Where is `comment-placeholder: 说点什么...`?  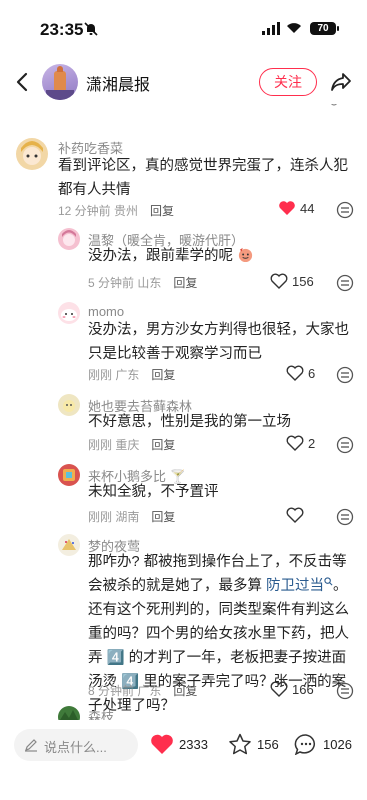 comment-placeholder: 说点什么... is located at coordinates (75, 747).